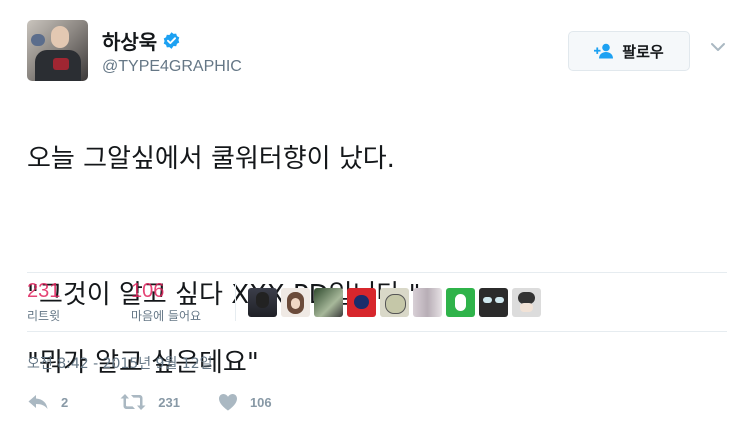  What do you see at coordinates (44, 316) in the screenshot?
I see `retweet-stat-label: 리트윗` at bounding box center [44, 316].